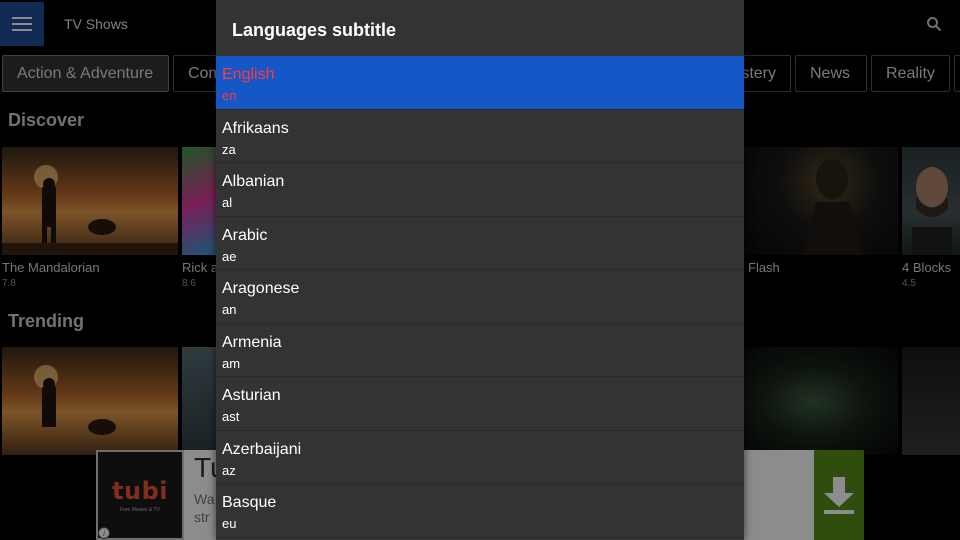 Image resolution: width=960 pixels, height=540 pixels. Describe the element at coordinates (262, 449) in the screenshot. I see `language-name: Azerbaijani` at that location.